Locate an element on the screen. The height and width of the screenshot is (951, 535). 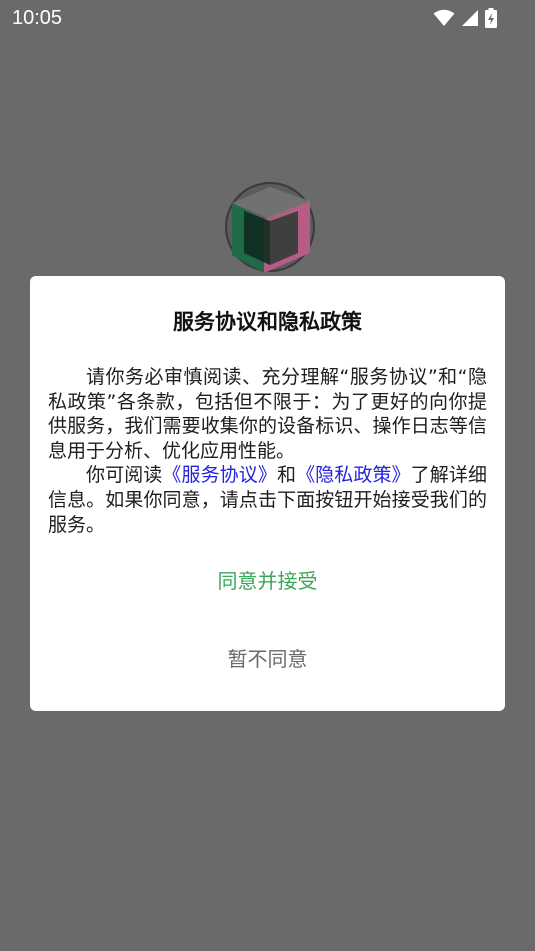
disagree-button: 暂不同意 is located at coordinates (267, 659).